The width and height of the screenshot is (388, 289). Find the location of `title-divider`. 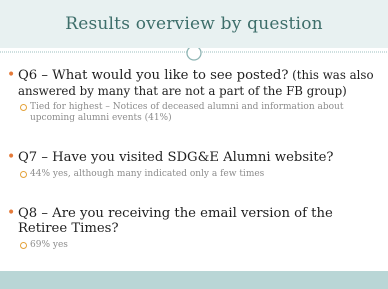

title-divider is located at coordinates (194, 54).